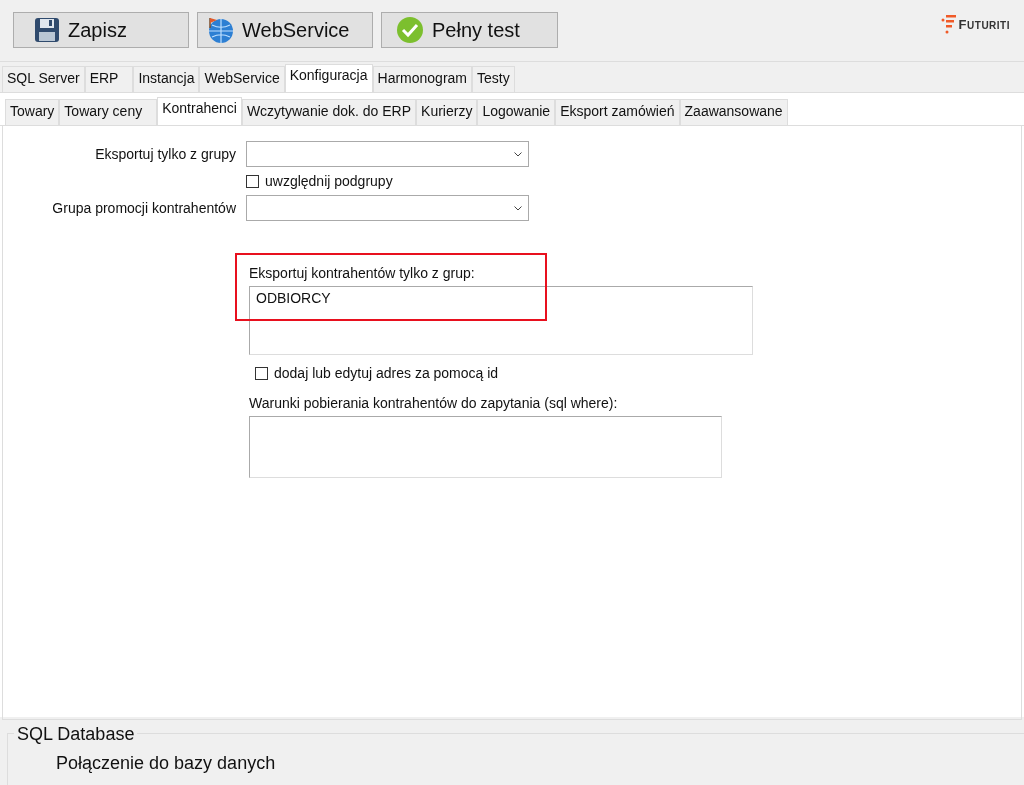  I want to click on toolbar-button: Zapisz, so click(101, 30).